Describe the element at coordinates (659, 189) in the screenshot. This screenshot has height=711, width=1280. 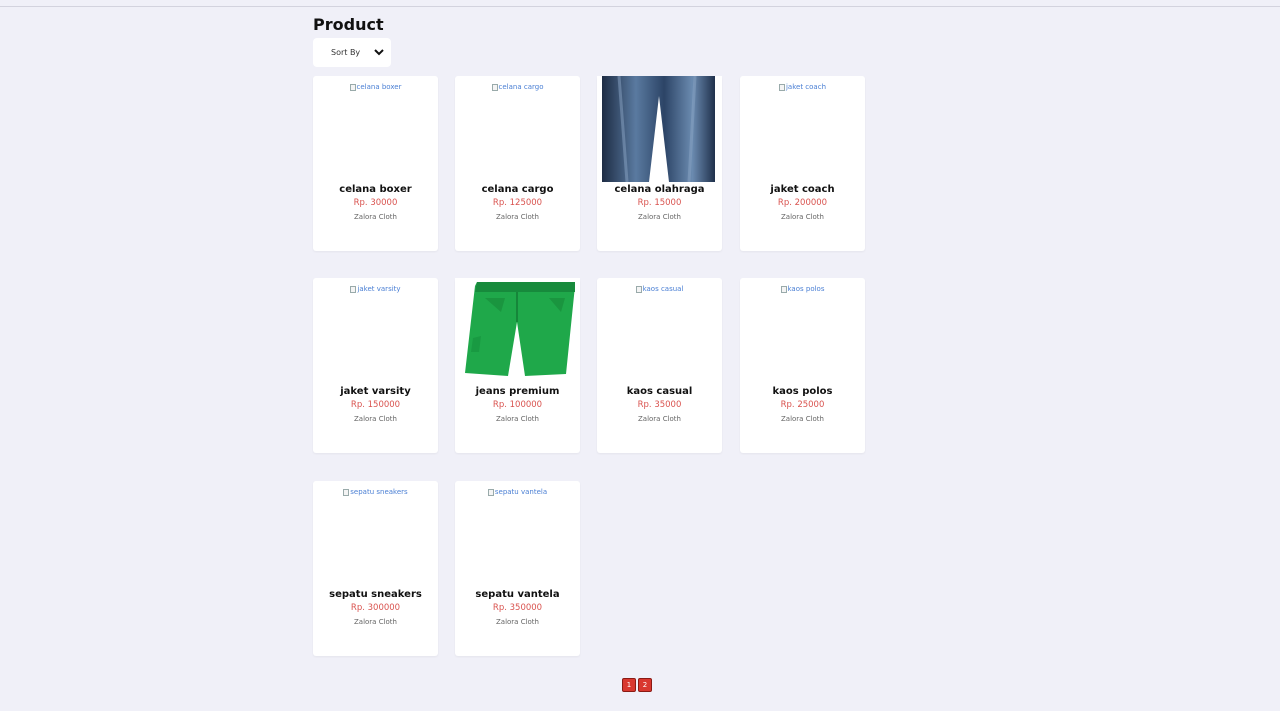
I see `product-name: celana olahraga` at that location.